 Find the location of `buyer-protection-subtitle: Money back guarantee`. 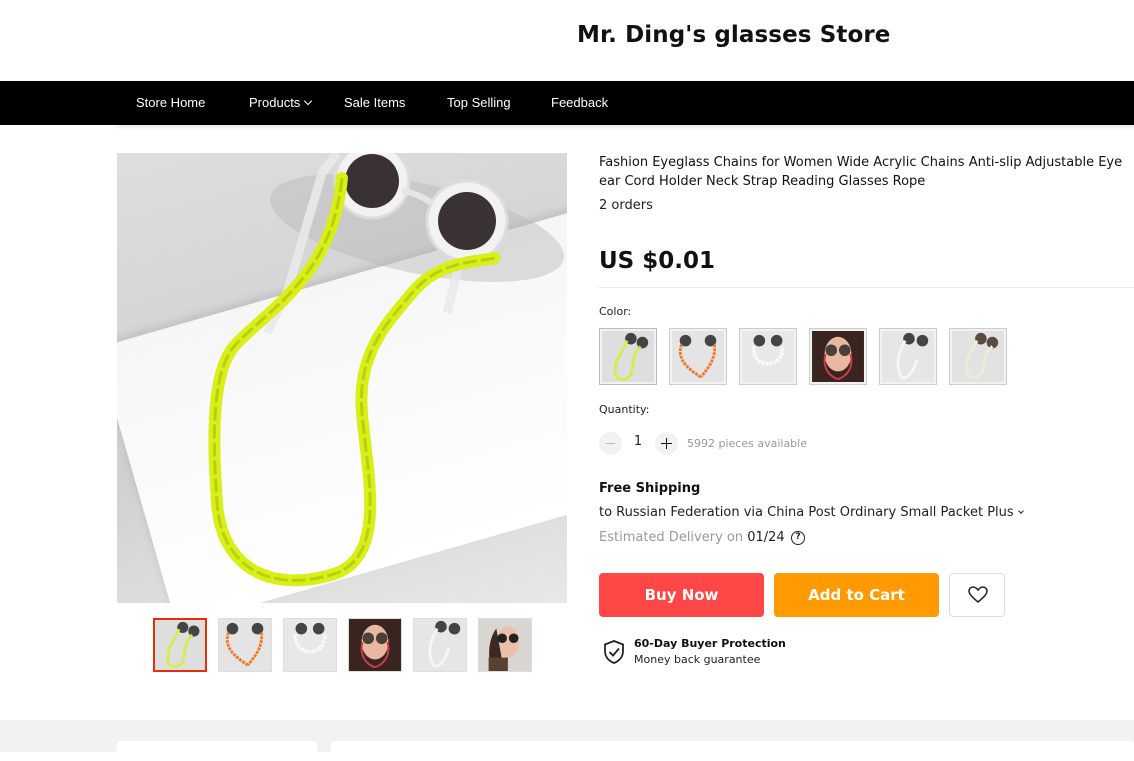

buyer-protection-subtitle: Money back guarantee is located at coordinates (697, 659).